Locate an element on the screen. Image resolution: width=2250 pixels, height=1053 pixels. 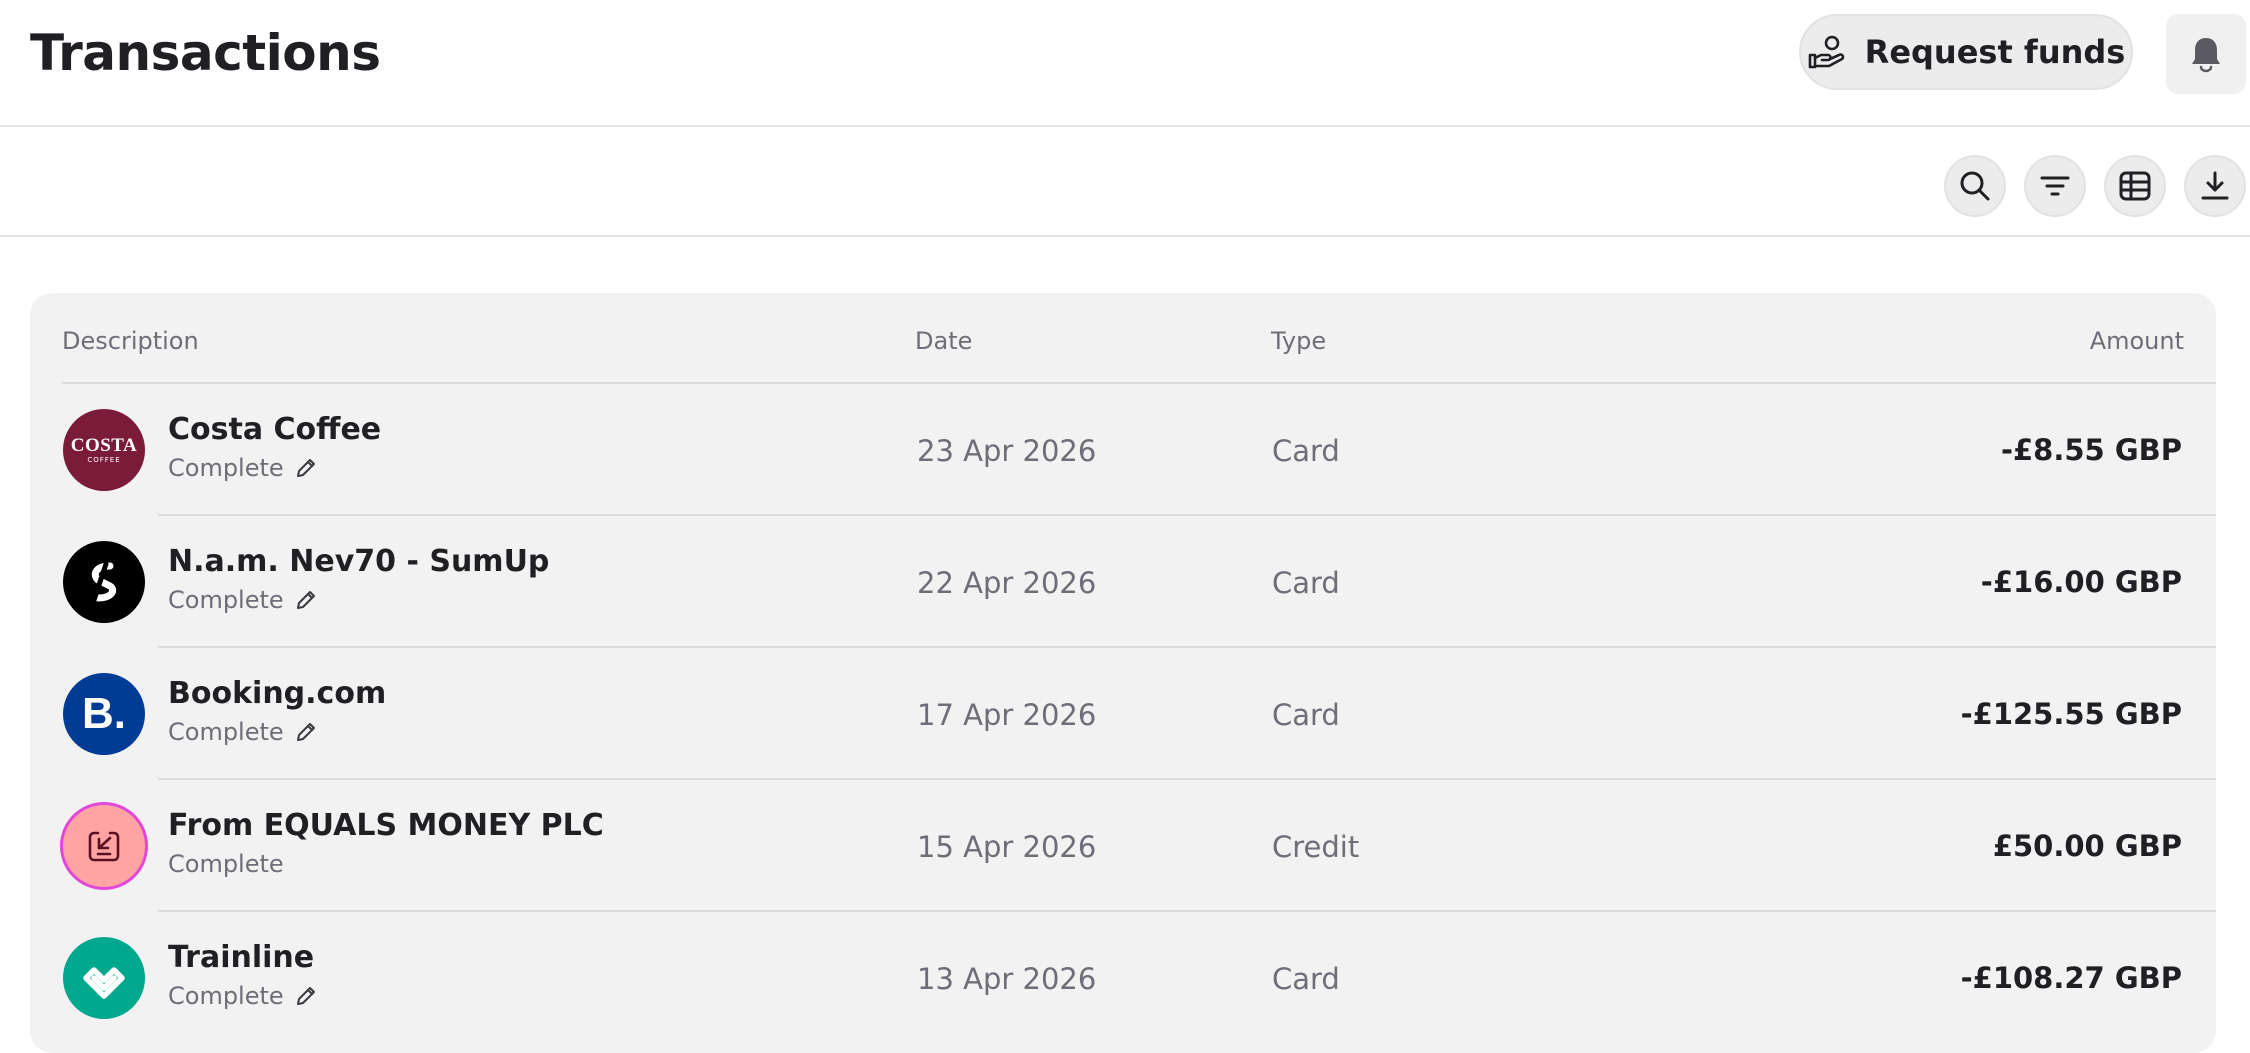
bell-icon is located at coordinates (2206, 54).